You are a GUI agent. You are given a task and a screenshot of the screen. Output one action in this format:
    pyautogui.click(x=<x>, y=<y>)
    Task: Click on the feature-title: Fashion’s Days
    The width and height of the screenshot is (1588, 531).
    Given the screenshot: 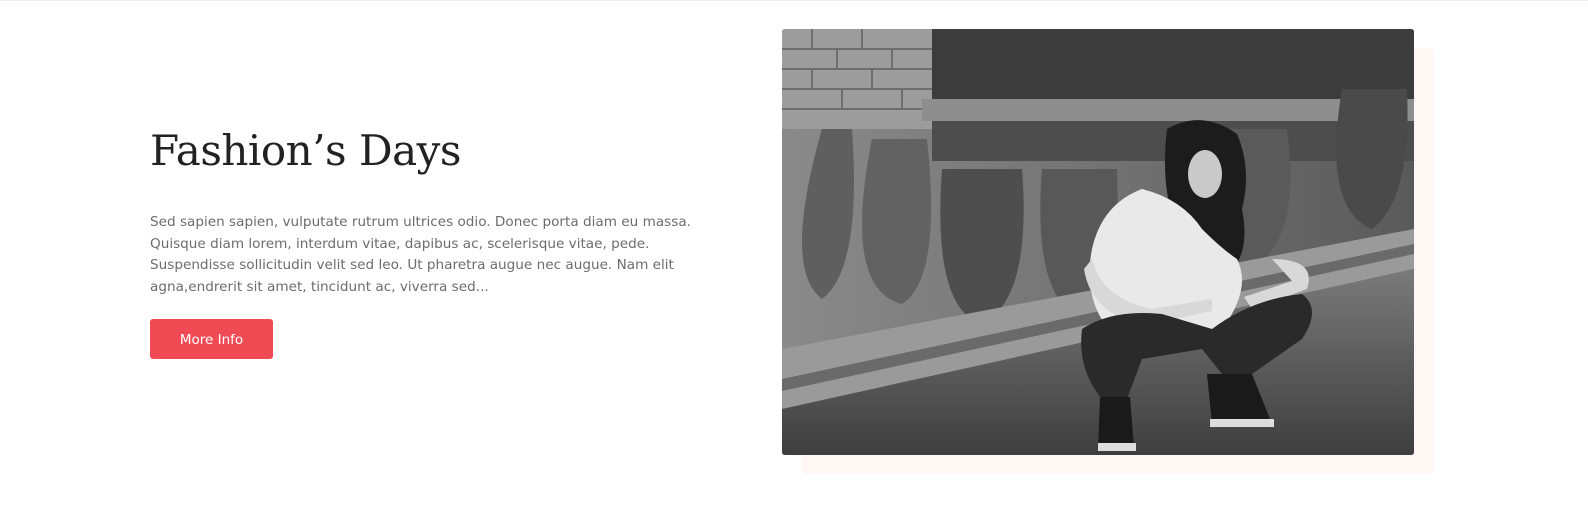 What is the action you would take?
    pyautogui.click(x=305, y=150)
    